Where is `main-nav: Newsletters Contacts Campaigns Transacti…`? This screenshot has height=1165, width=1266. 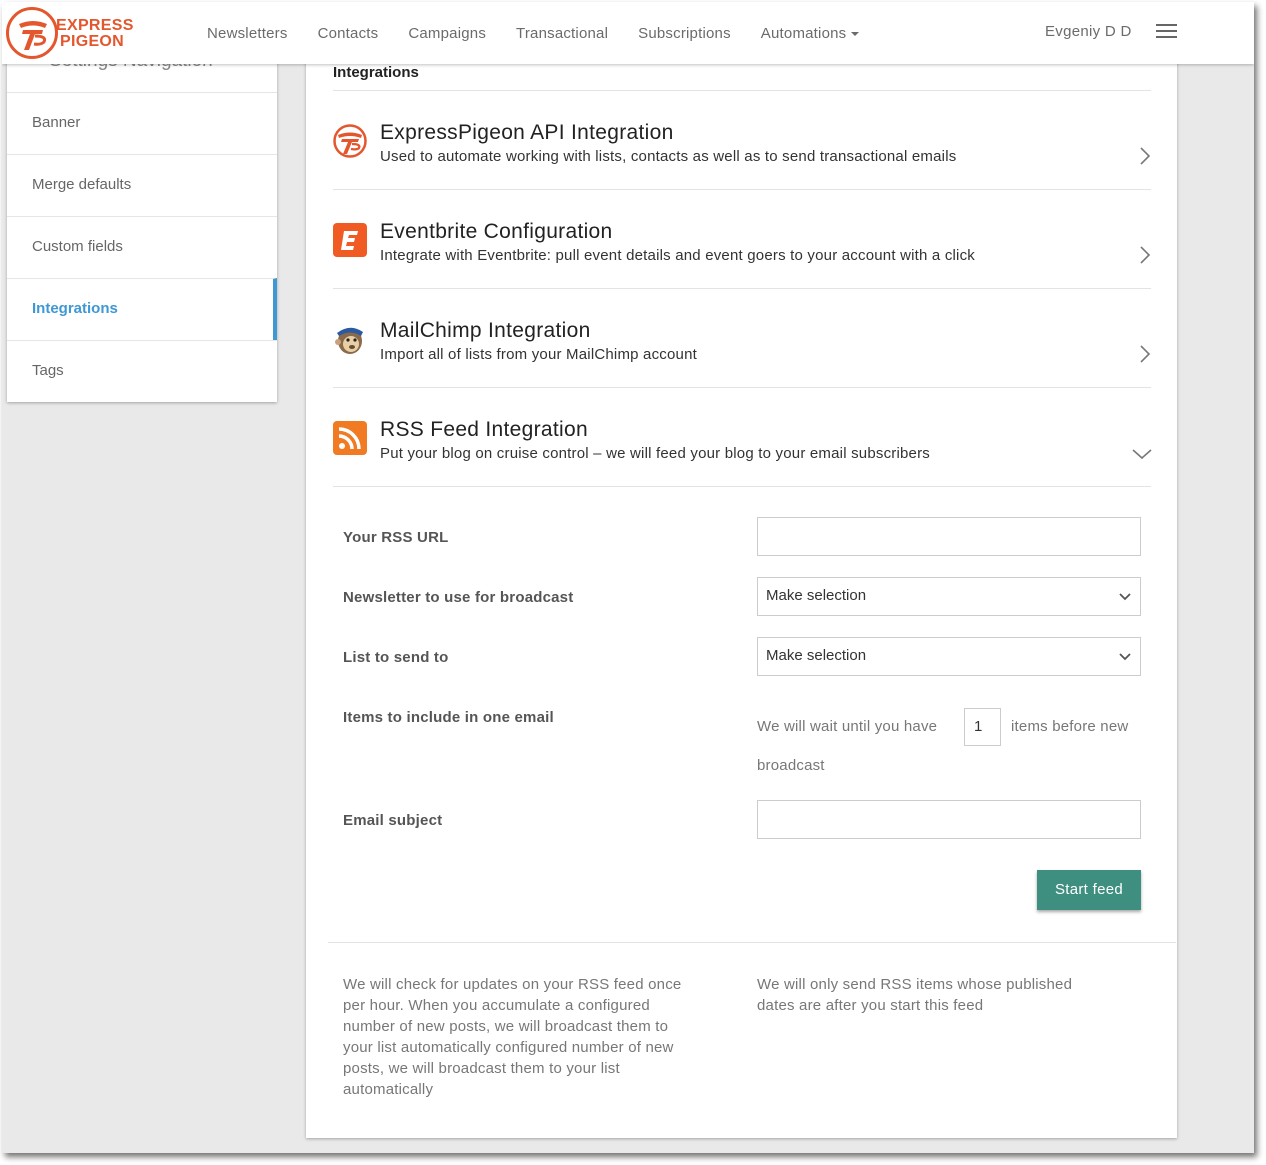
main-nav: Newsletters Contacts Campaigns Transacti… is located at coordinates (548, 33).